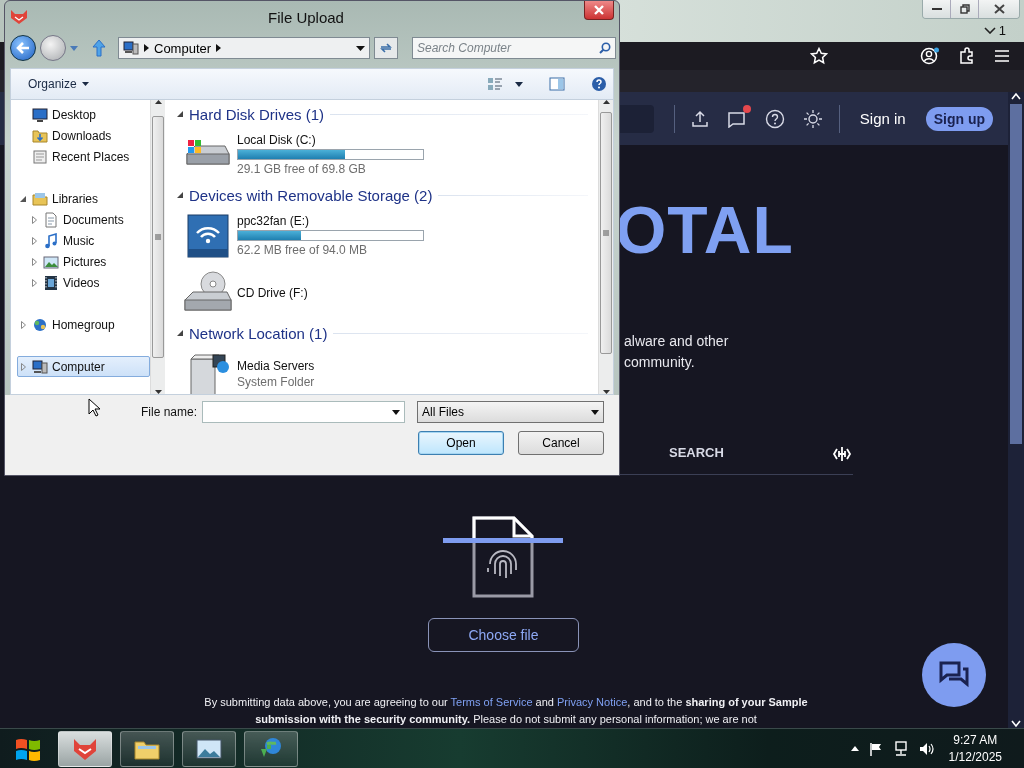 The width and height of the screenshot is (1024, 768). I want to click on menu-icon, so click(1002, 56).